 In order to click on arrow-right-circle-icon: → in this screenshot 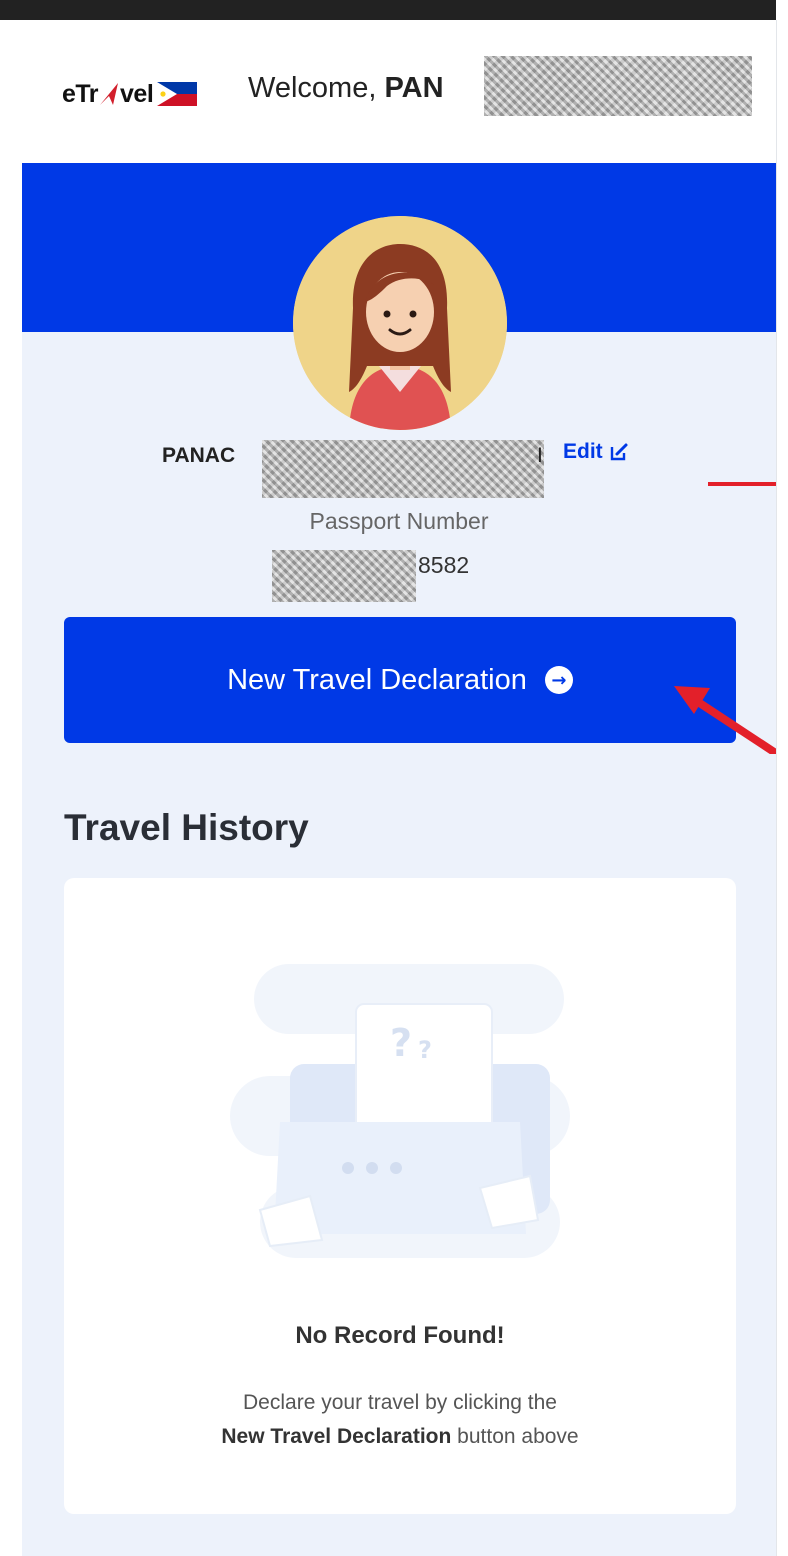, I will do `click(558, 680)`.